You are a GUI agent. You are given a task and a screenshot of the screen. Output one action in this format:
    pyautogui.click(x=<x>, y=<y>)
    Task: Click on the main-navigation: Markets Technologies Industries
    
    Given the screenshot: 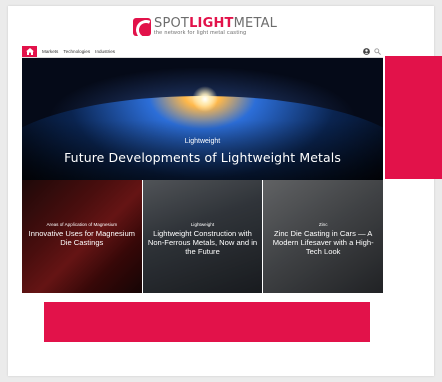 What is the action you would take?
    pyautogui.click(x=202, y=52)
    